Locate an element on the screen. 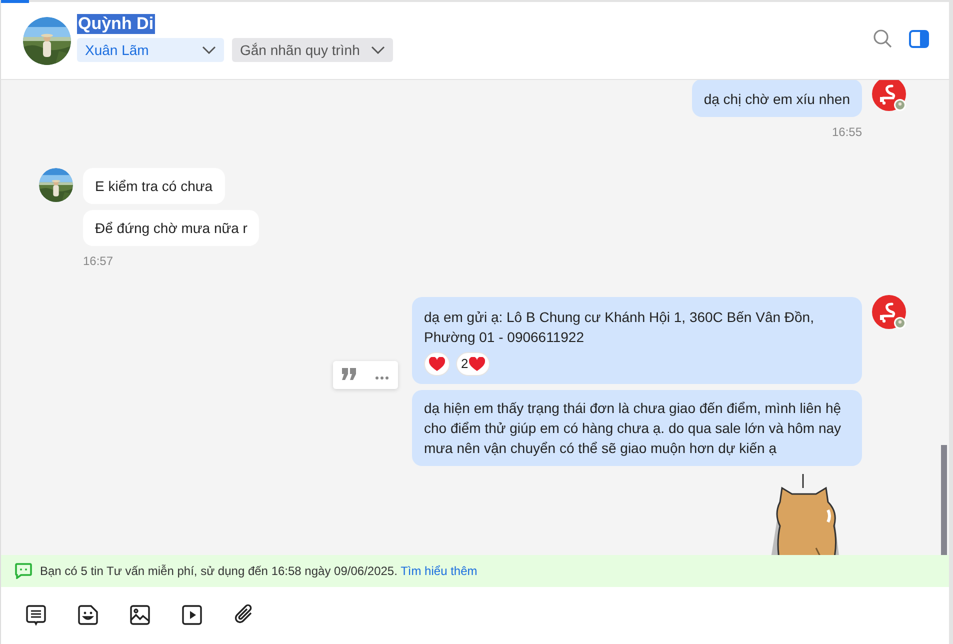  quote-icon is located at coordinates (349, 374).